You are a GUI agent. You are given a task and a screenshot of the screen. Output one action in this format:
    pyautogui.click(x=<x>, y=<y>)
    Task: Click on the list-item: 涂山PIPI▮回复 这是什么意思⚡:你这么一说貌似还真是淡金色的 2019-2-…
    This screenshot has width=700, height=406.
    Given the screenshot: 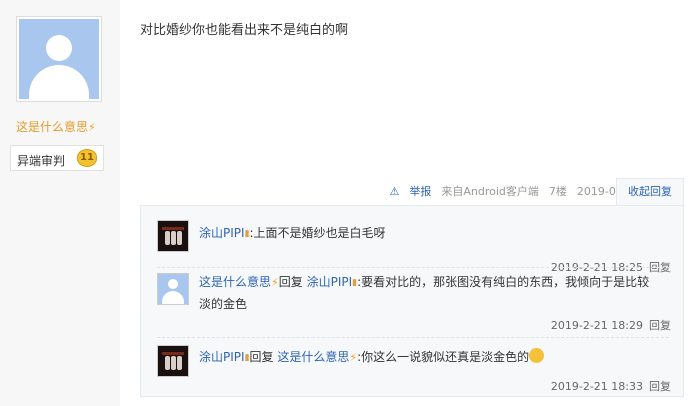 What is the action you would take?
    pyautogui.click(x=417, y=370)
    